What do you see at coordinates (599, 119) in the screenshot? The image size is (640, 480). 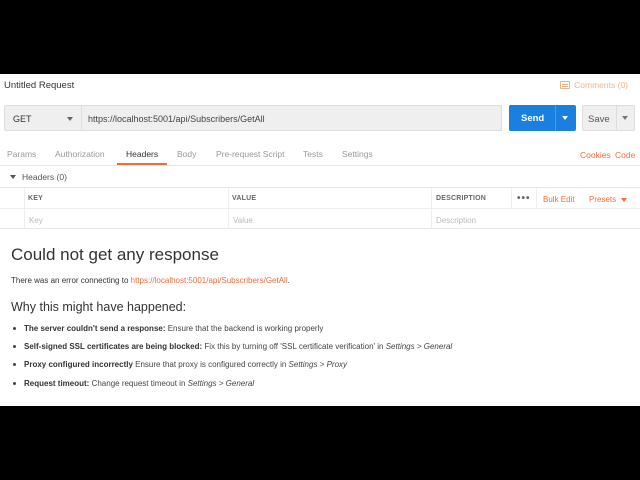 I see `save-label: Save` at bounding box center [599, 119].